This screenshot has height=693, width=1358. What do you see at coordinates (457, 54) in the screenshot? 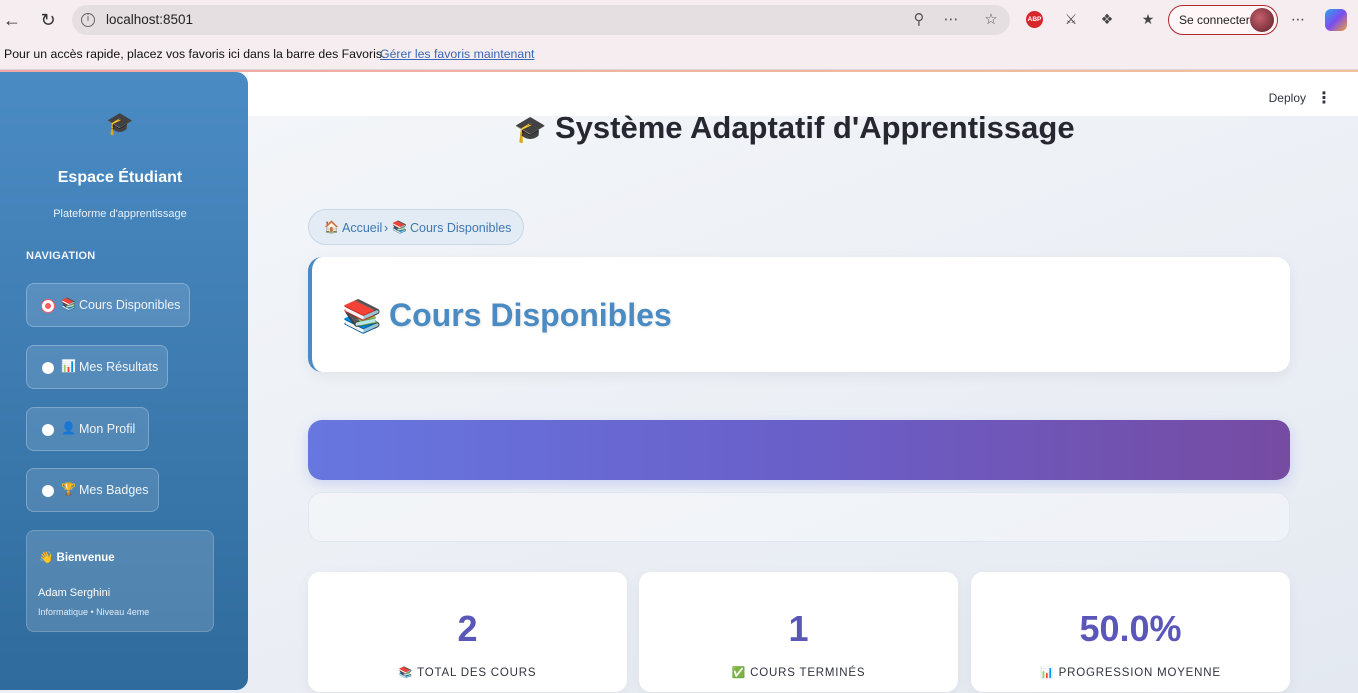
I see `manage-favorites-link: Gérer les favoris maintenant` at bounding box center [457, 54].